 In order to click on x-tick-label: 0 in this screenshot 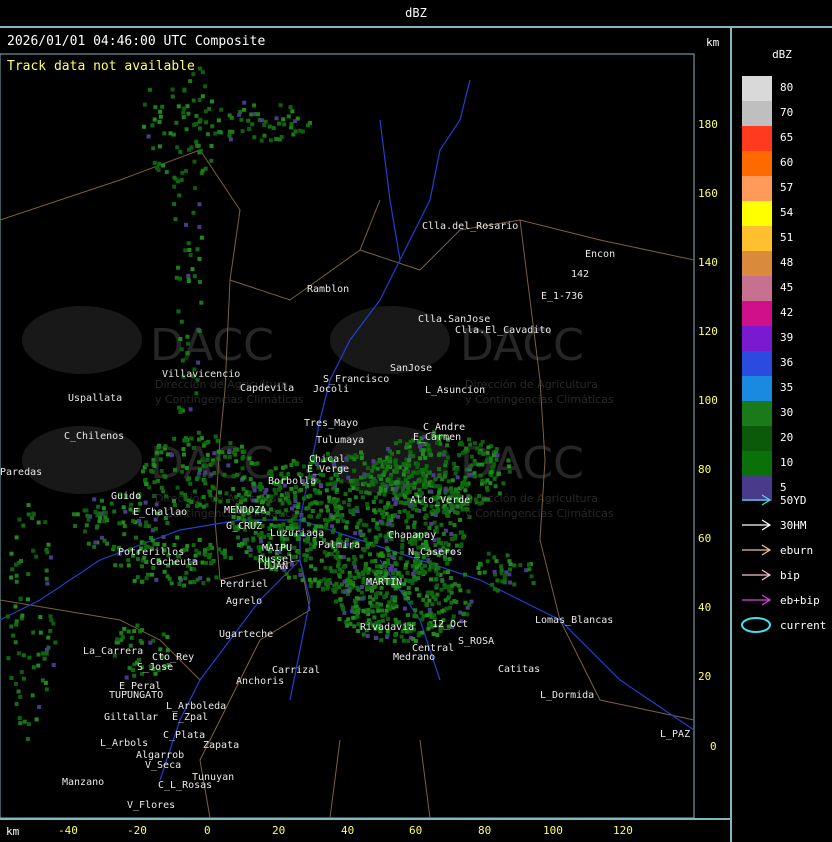, I will do `click(207, 830)`.